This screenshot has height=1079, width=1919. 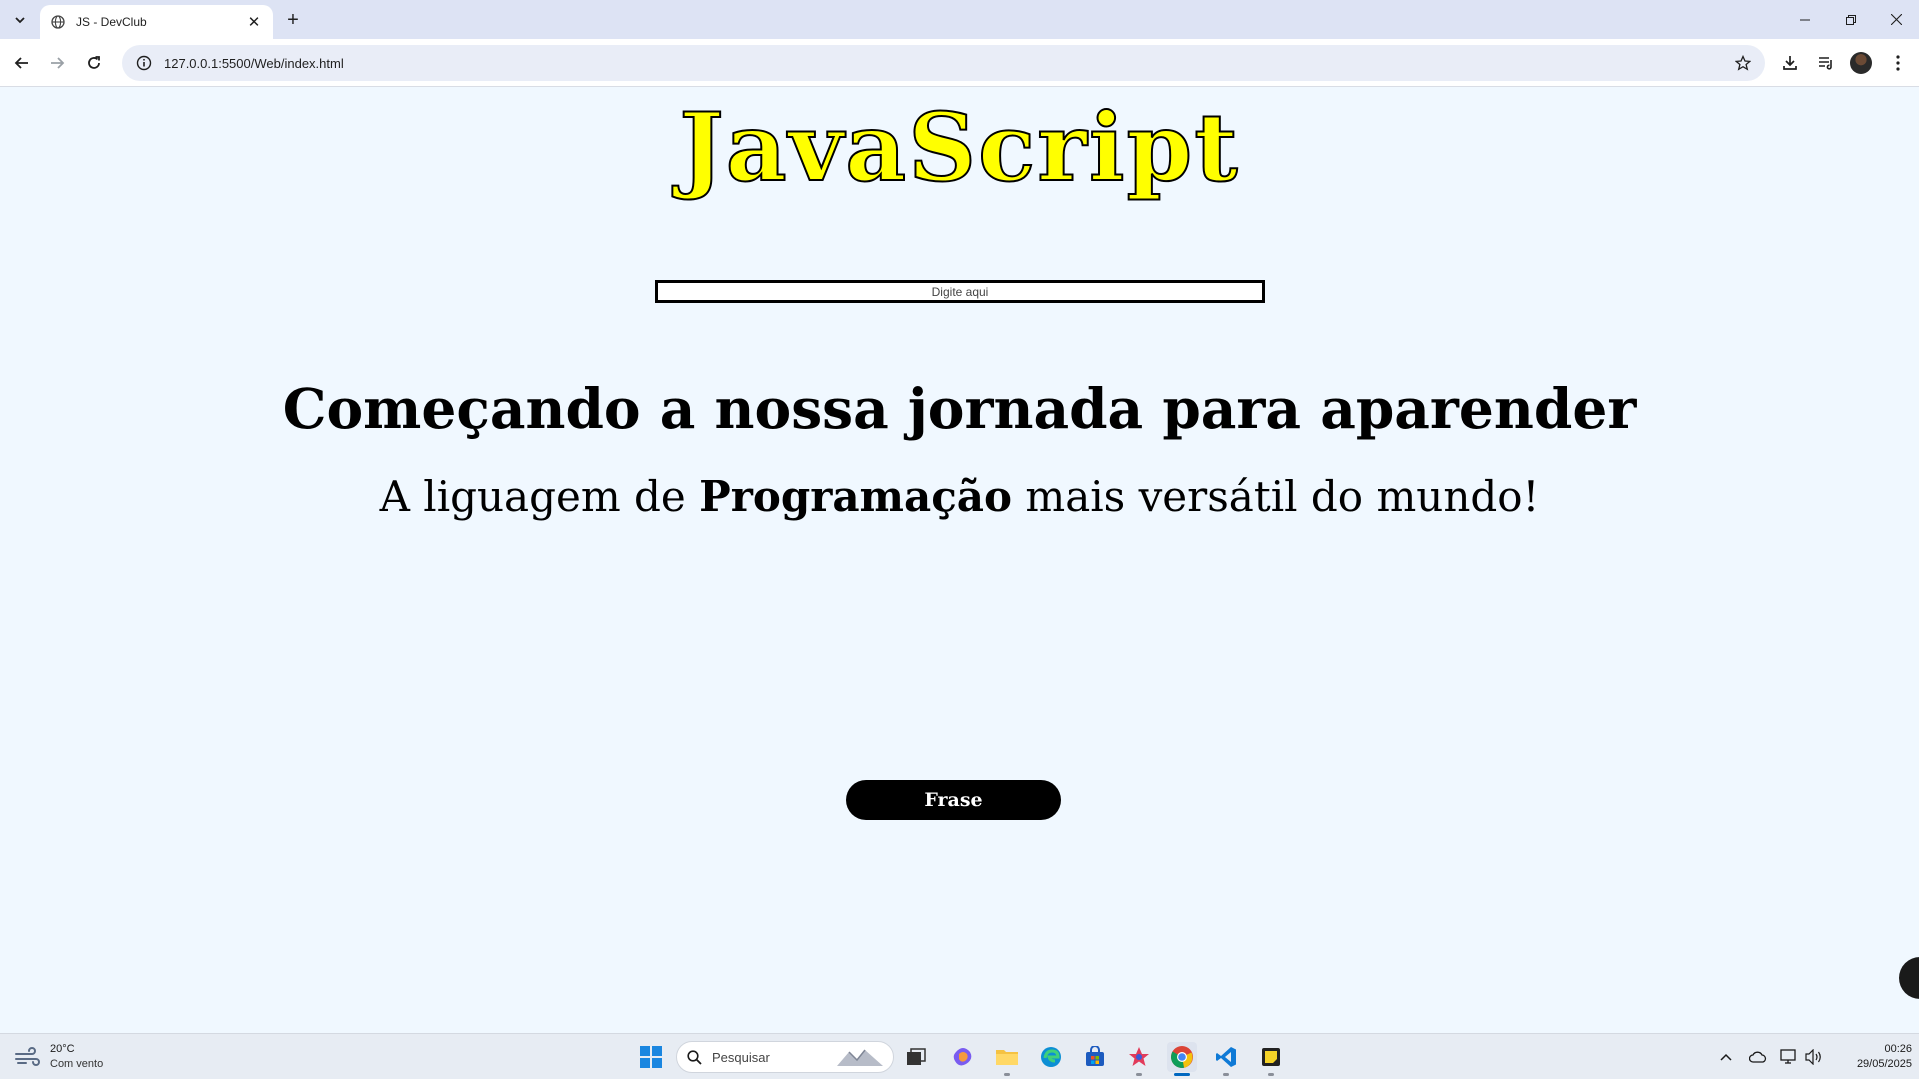 I want to click on address-bar: 127.0.0.1:5500/Web/index.html, so click(x=943, y=63).